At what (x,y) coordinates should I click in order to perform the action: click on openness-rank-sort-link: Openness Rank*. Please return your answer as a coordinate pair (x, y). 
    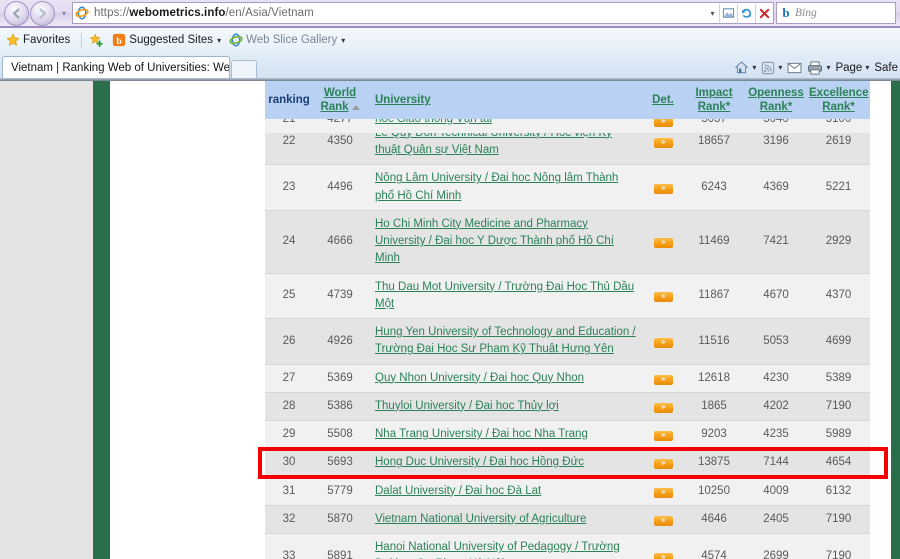
    Looking at the image, I should click on (776, 100).